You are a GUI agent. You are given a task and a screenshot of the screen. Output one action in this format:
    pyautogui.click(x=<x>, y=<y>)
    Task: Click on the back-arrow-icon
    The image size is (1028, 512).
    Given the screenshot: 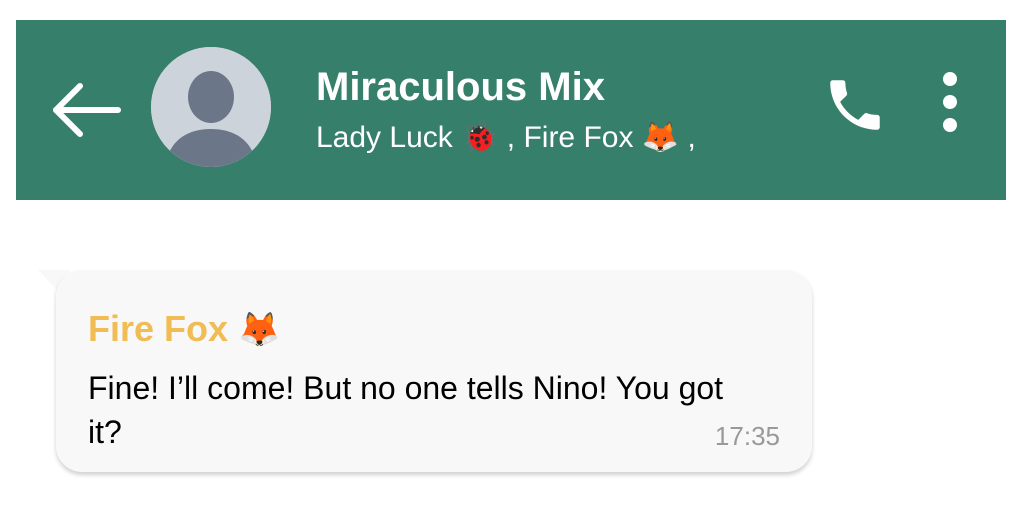 What is the action you would take?
    pyautogui.click(x=87, y=110)
    